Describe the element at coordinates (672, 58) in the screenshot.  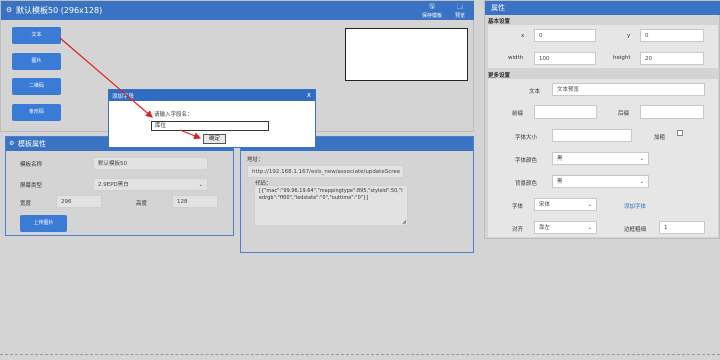
I see `height-input: 20` at that location.